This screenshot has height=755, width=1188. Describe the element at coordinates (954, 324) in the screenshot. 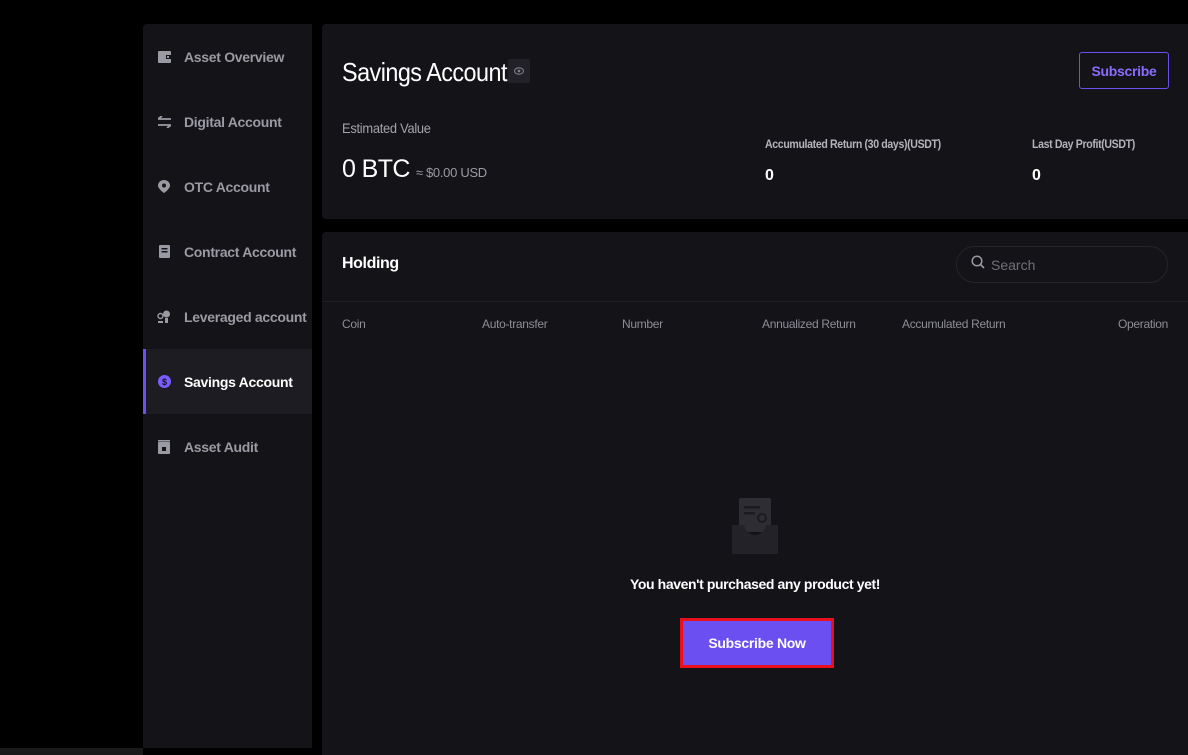

I see `column-header-accumulated-return: Accumulated Return` at that location.